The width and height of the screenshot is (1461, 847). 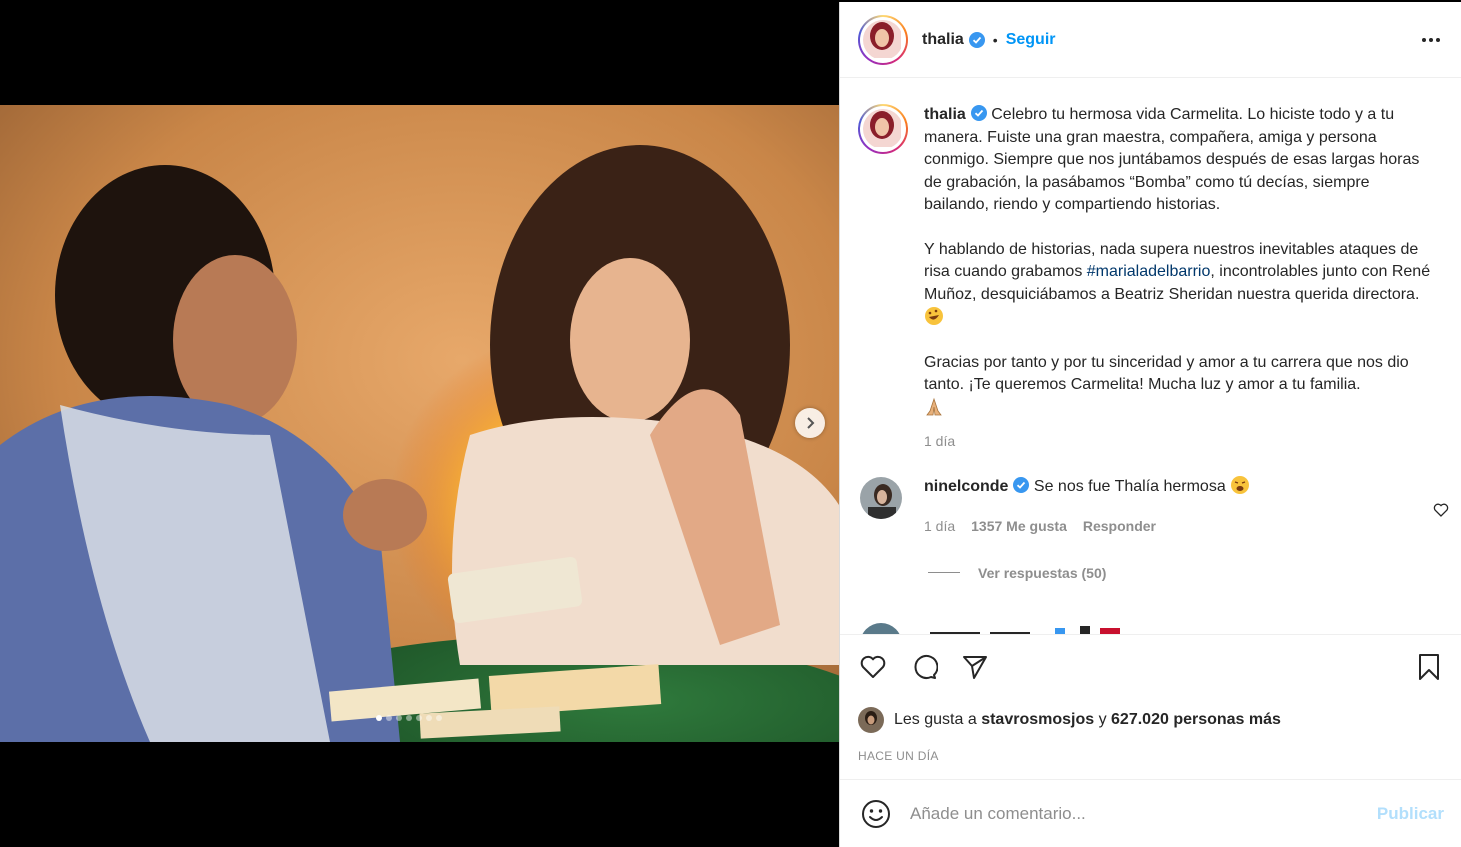 What do you see at coordinates (1130, 813) in the screenshot?
I see `comment-input` at bounding box center [1130, 813].